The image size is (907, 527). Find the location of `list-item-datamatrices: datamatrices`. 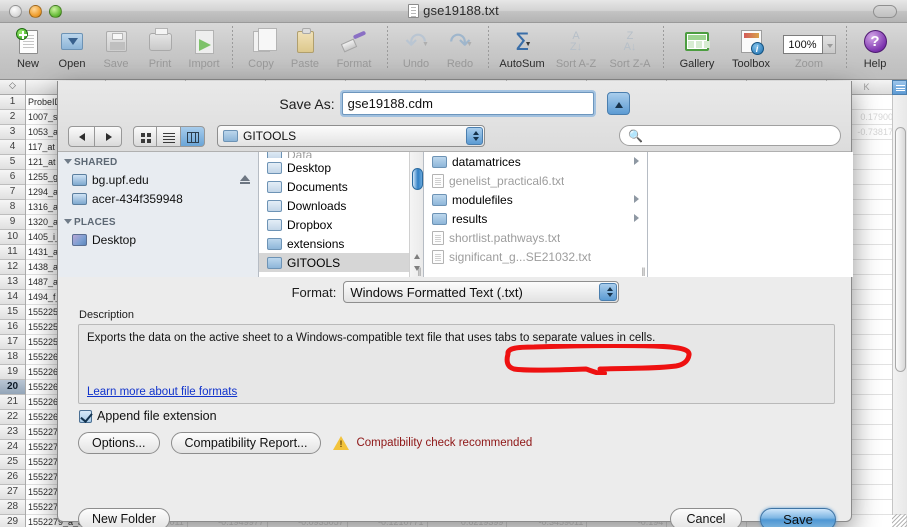

list-item-datamatrices: datamatrices is located at coordinates (535, 161).